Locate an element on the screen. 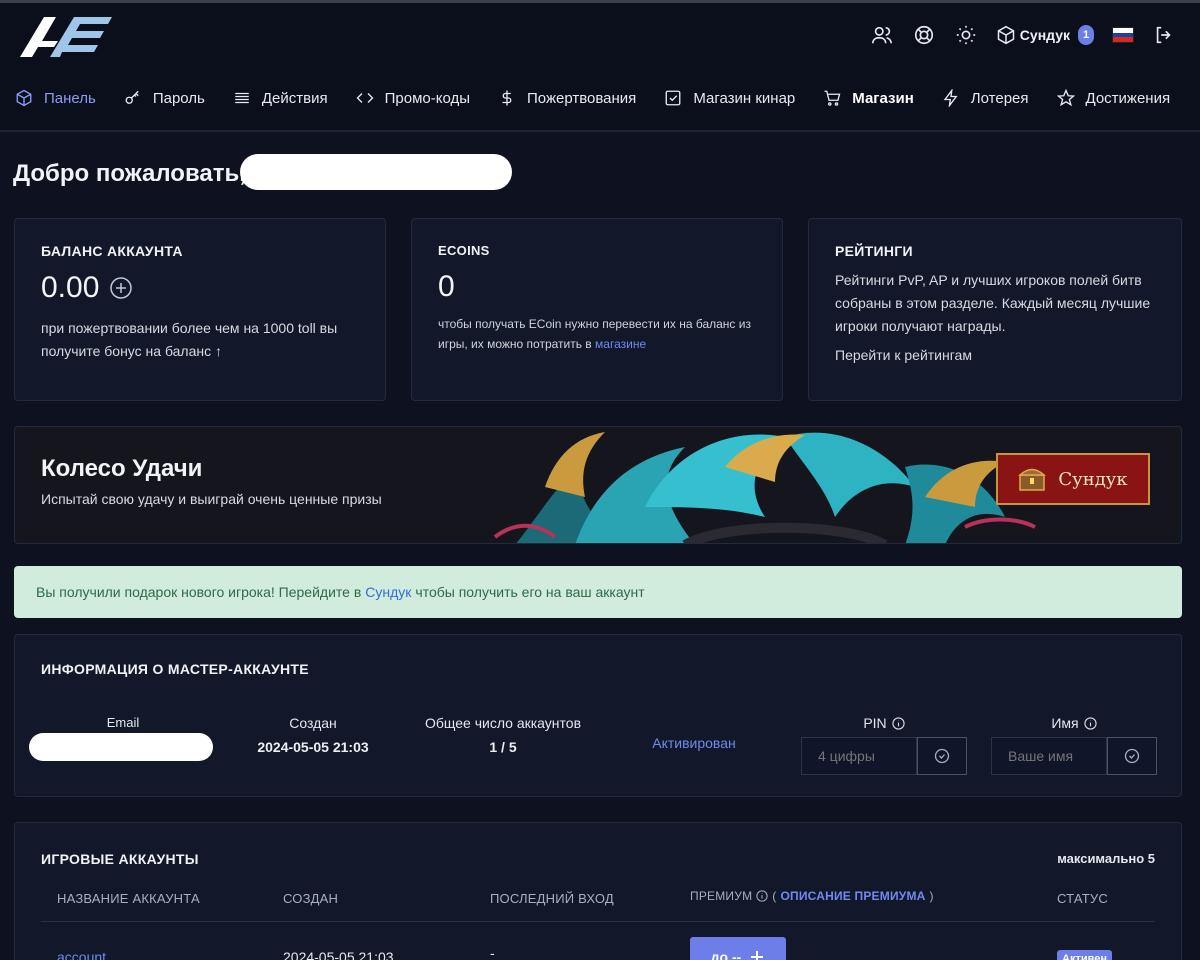  nav-item-3: Действия is located at coordinates (280, 98).